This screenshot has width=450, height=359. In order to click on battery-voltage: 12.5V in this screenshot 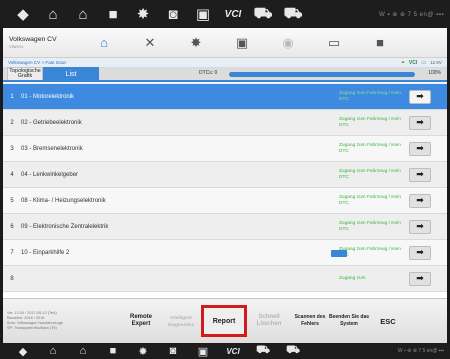, I will do `click(435, 62)`.